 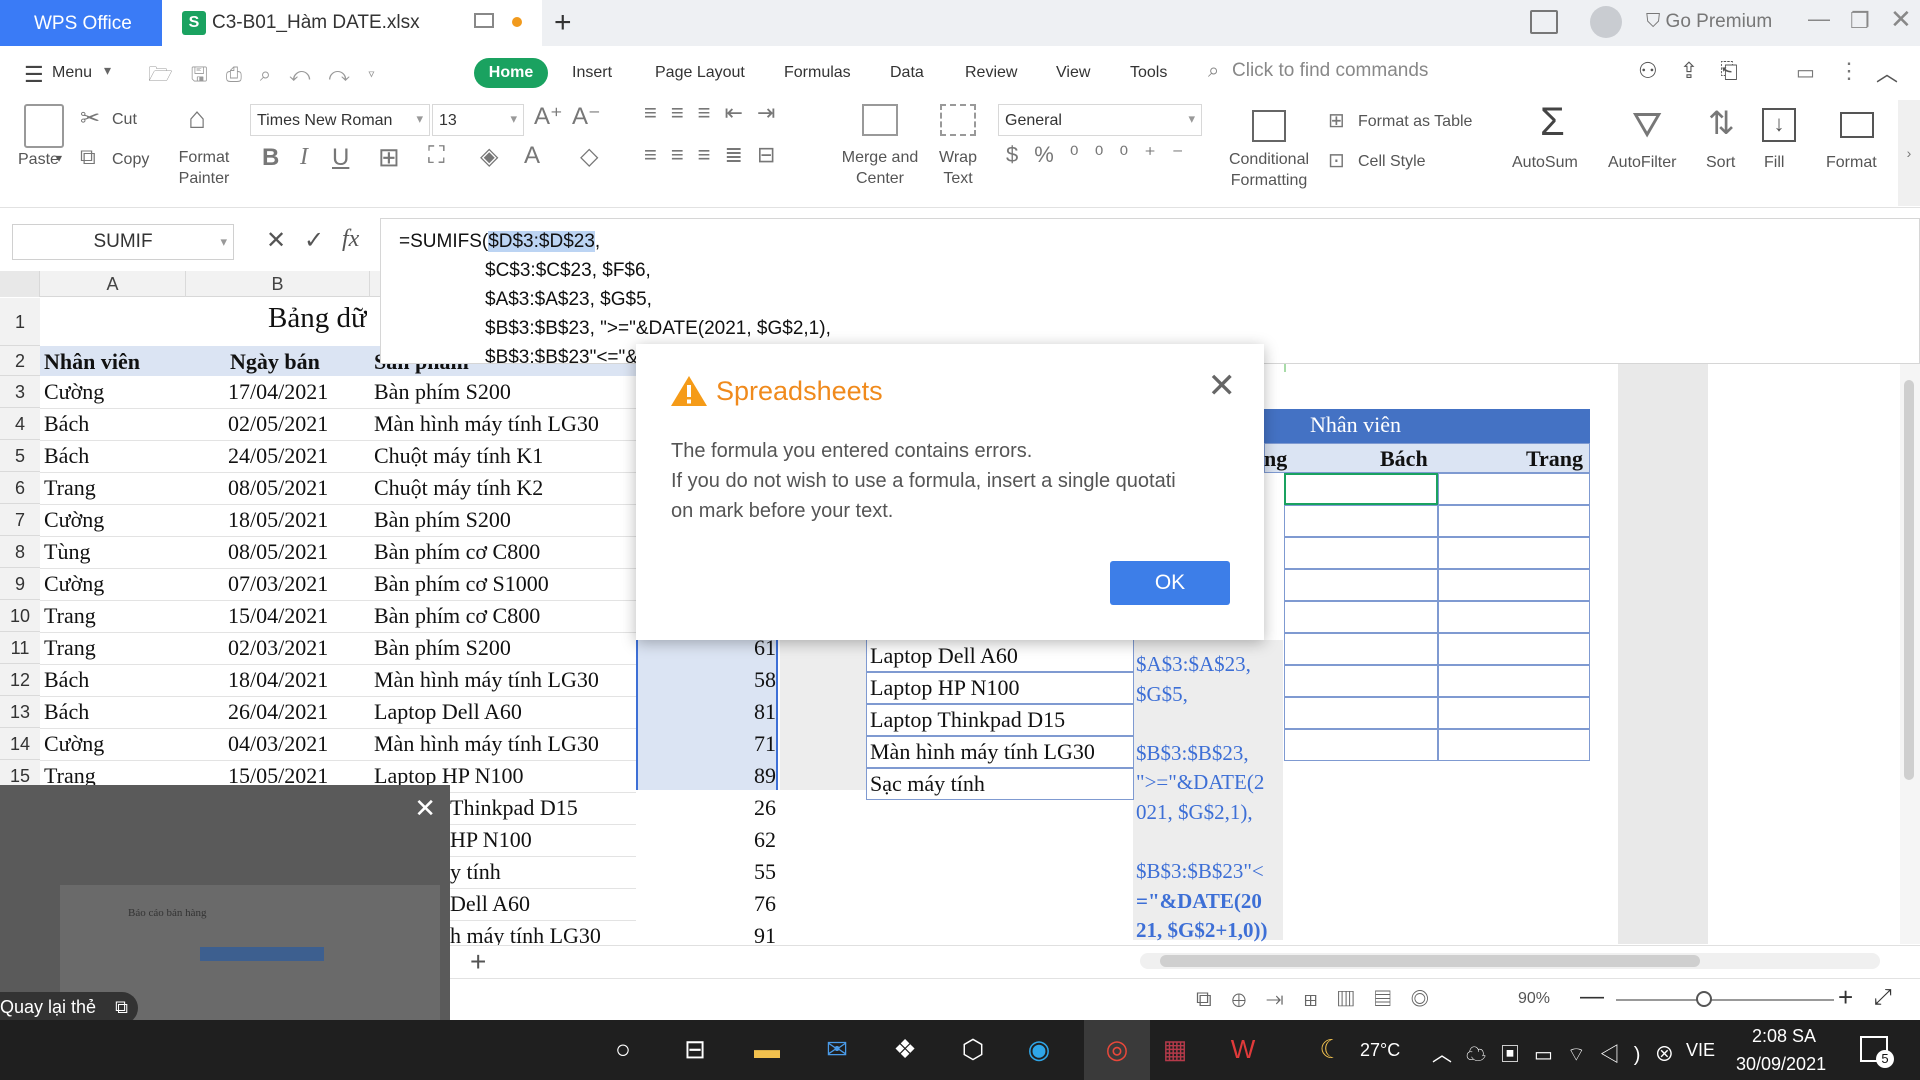 I want to click on monitor-icon, so click(x=484, y=20).